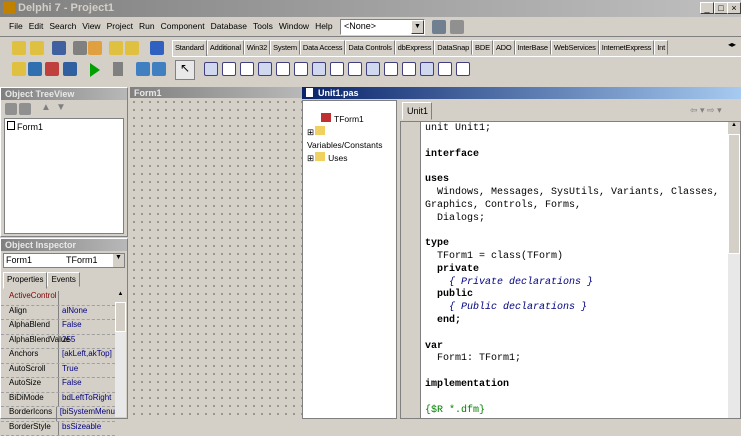  I want to click on tab-webservices: WebServices, so click(575, 47).